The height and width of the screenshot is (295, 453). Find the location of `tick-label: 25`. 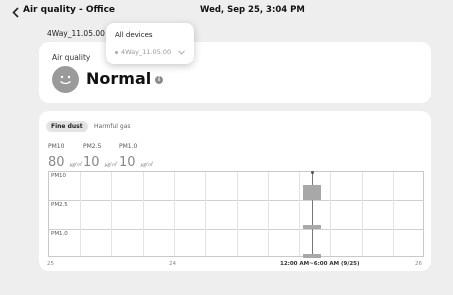

tick-label: 25 is located at coordinates (50, 264).